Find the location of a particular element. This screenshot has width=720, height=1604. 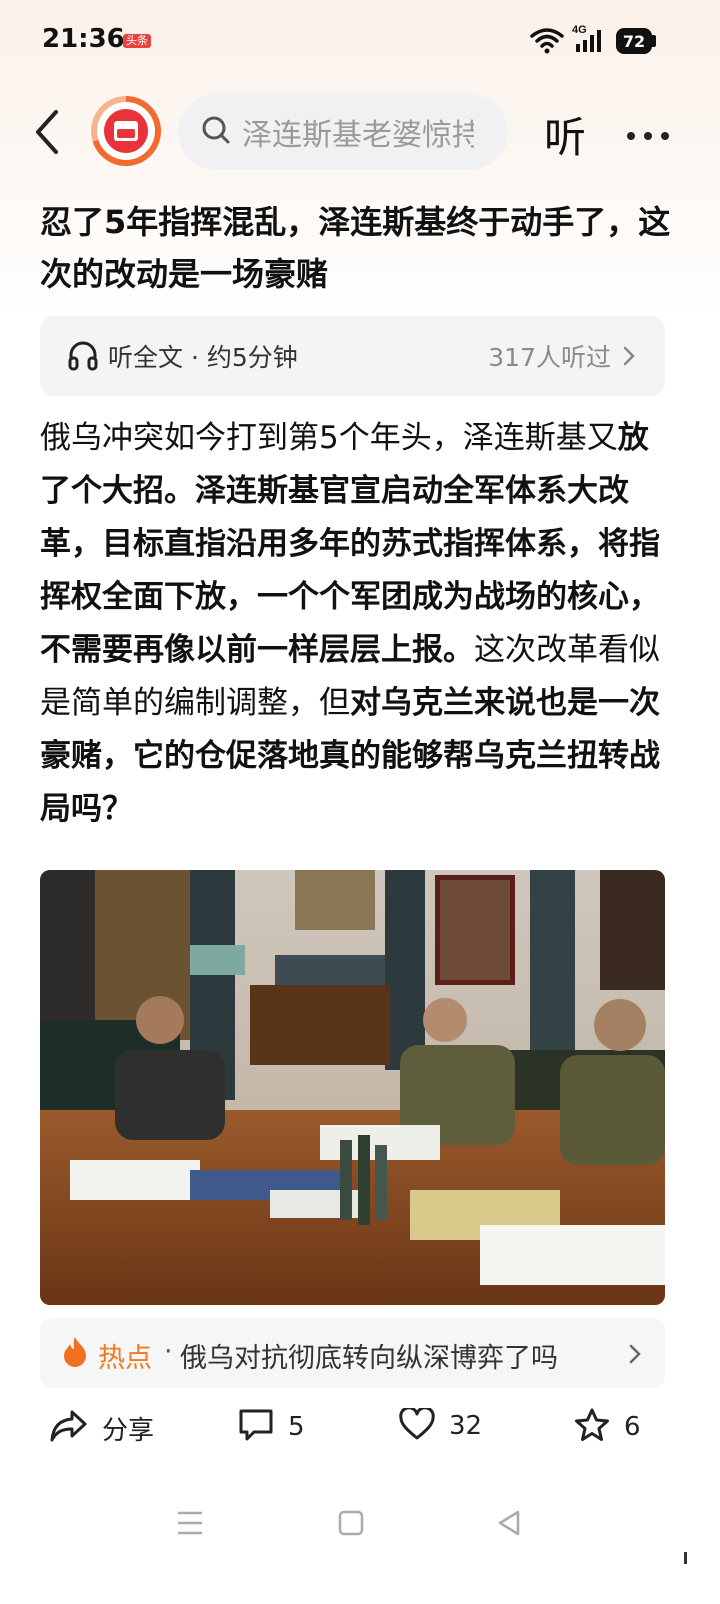

listen-count: 317人听过 is located at coordinates (549, 357).